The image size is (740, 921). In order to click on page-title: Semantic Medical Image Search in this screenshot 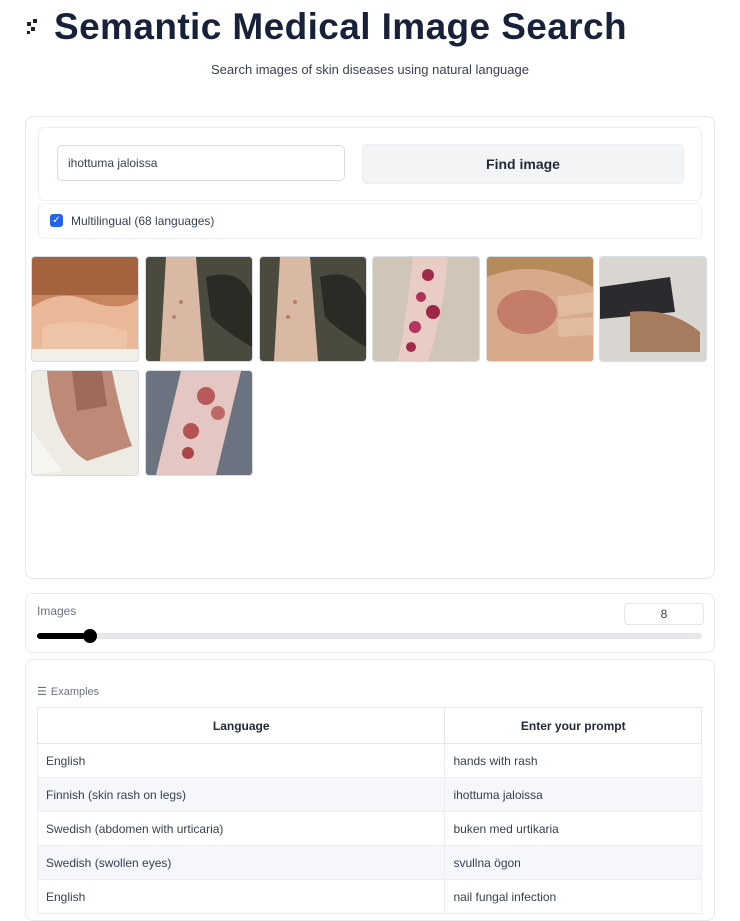, I will do `click(341, 26)`.